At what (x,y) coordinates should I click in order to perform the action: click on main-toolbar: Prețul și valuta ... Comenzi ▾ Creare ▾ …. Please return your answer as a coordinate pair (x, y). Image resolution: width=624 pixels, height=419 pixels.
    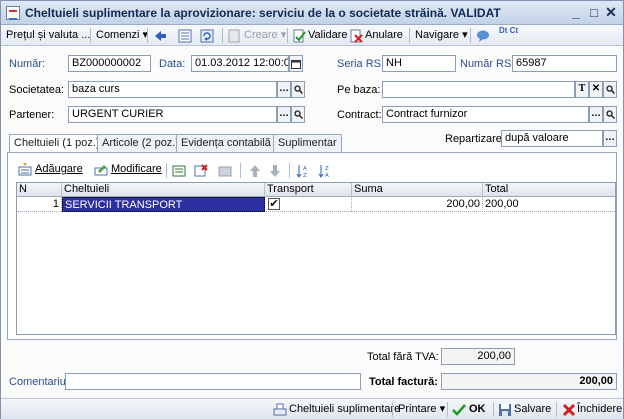
    Looking at the image, I should click on (312, 35).